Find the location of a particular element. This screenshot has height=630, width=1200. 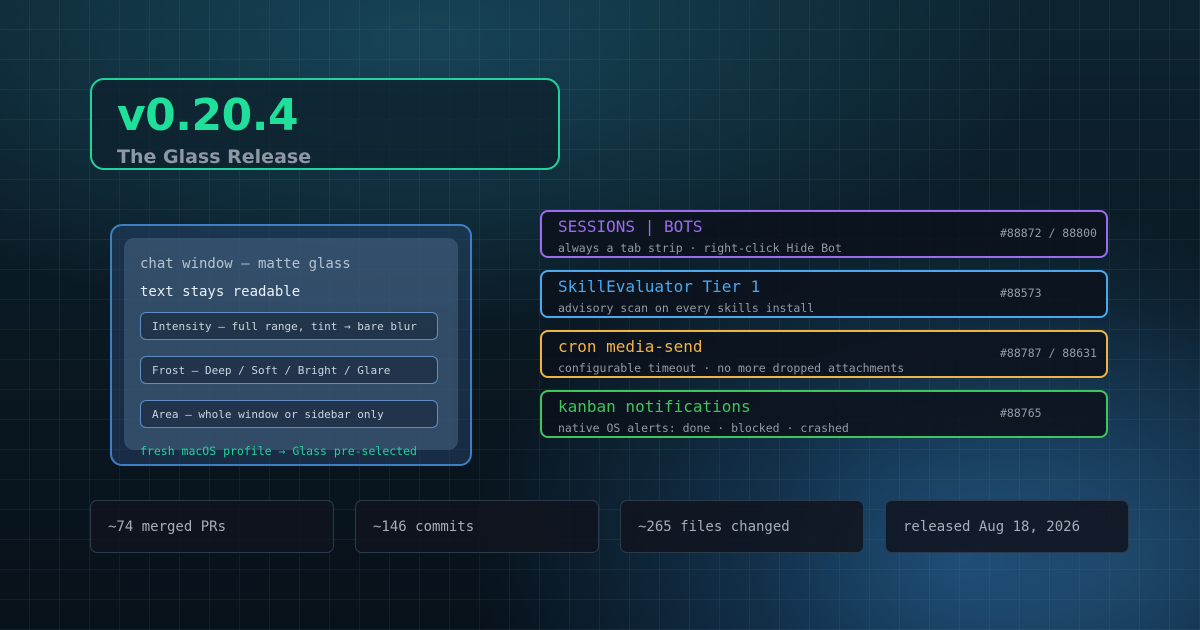

feature-title: SESSIONS | BOTS is located at coordinates (630, 226).